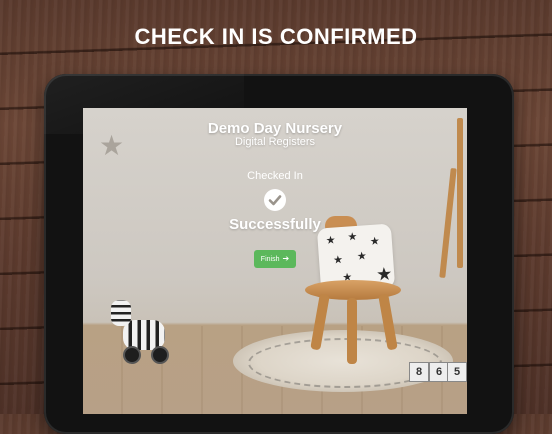 The width and height of the screenshot is (552, 434). I want to click on toy-block: 5, so click(457, 372).